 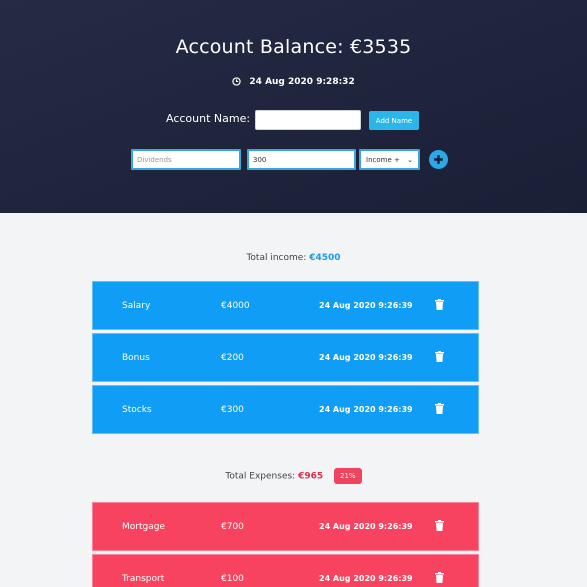 I want to click on income-name: Bonus, so click(x=136, y=358).